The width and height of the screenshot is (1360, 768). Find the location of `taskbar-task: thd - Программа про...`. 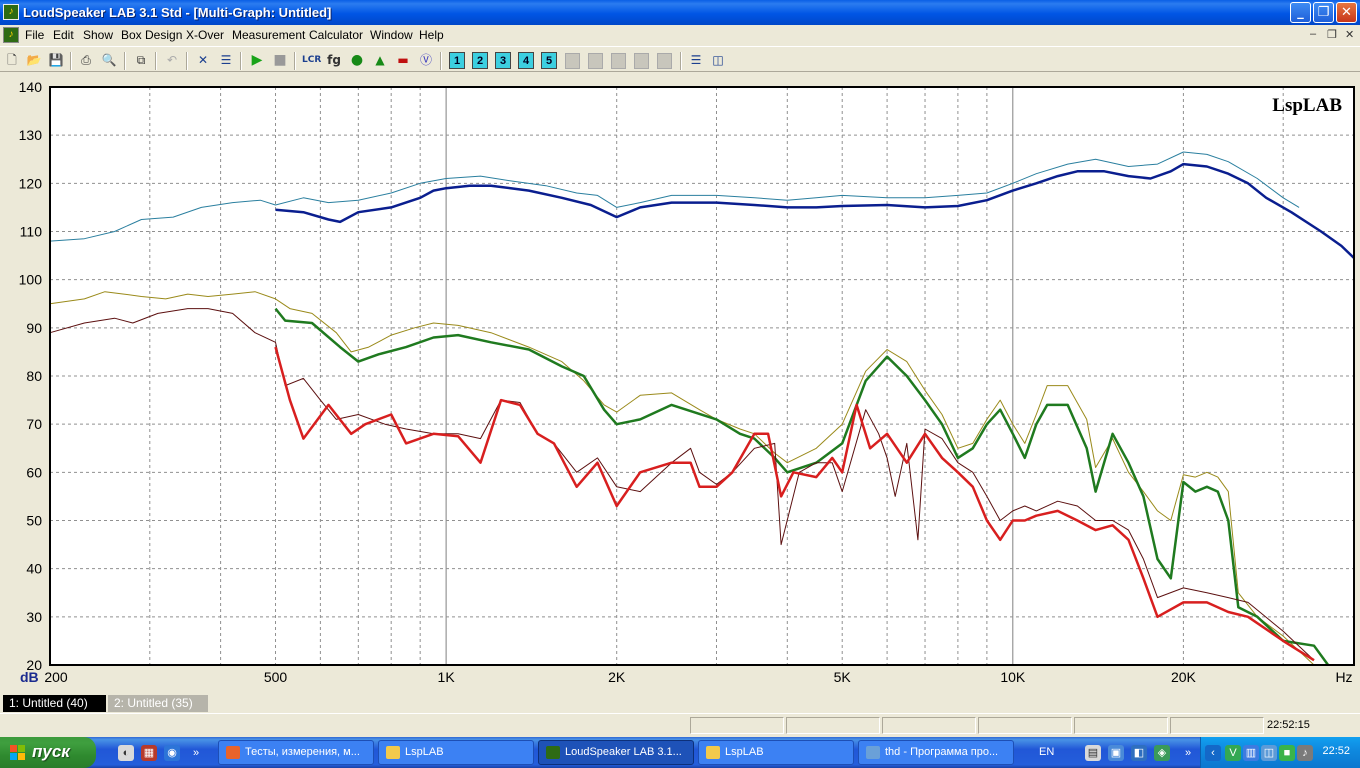

taskbar-task: thd - Программа про... is located at coordinates (936, 752).